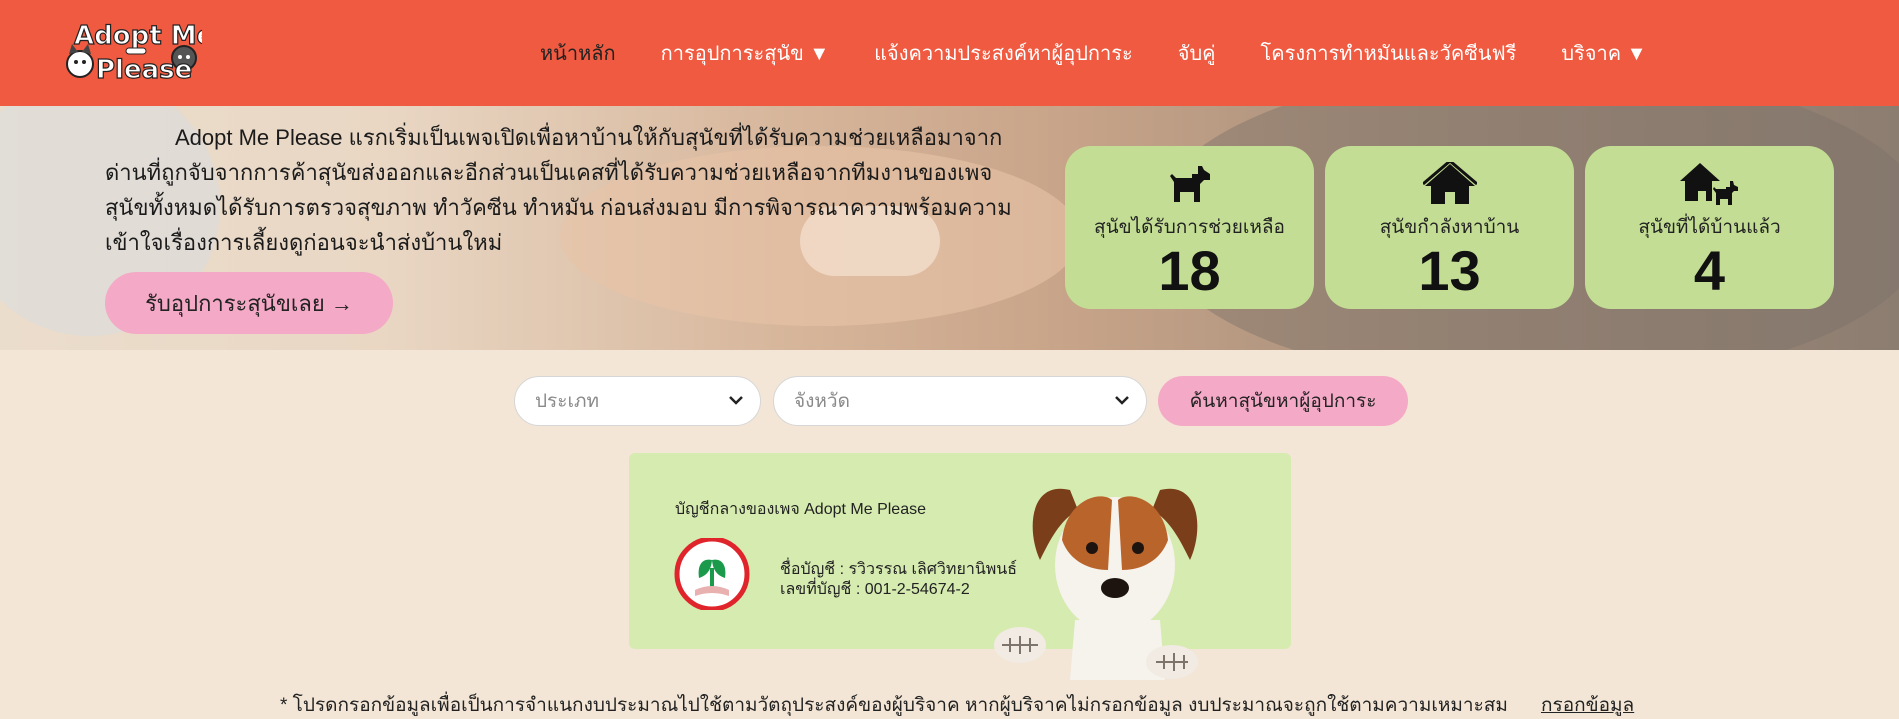 This screenshot has height=719, width=1899. What do you see at coordinates (144, 70) in the screenshot?
I see `svg-text: Please` at bounding box center [144, 70].